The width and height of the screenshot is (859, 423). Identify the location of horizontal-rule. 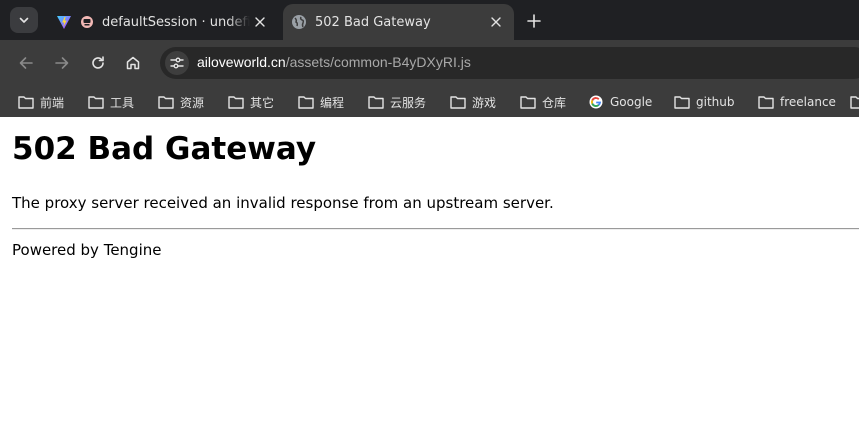
(435, 229).